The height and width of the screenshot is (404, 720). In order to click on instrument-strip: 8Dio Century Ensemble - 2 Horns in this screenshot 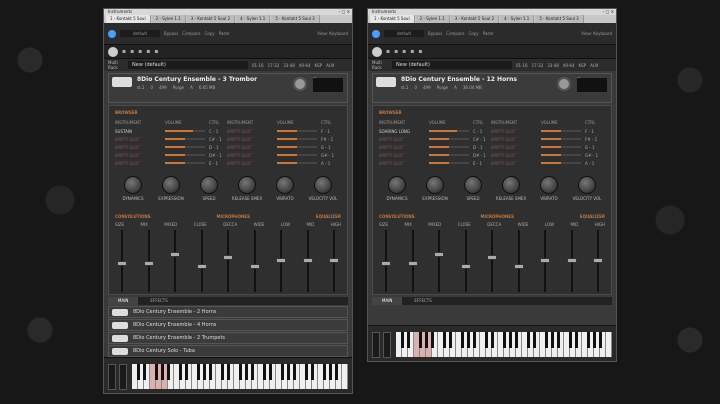, I will do `click(228, 312)`.